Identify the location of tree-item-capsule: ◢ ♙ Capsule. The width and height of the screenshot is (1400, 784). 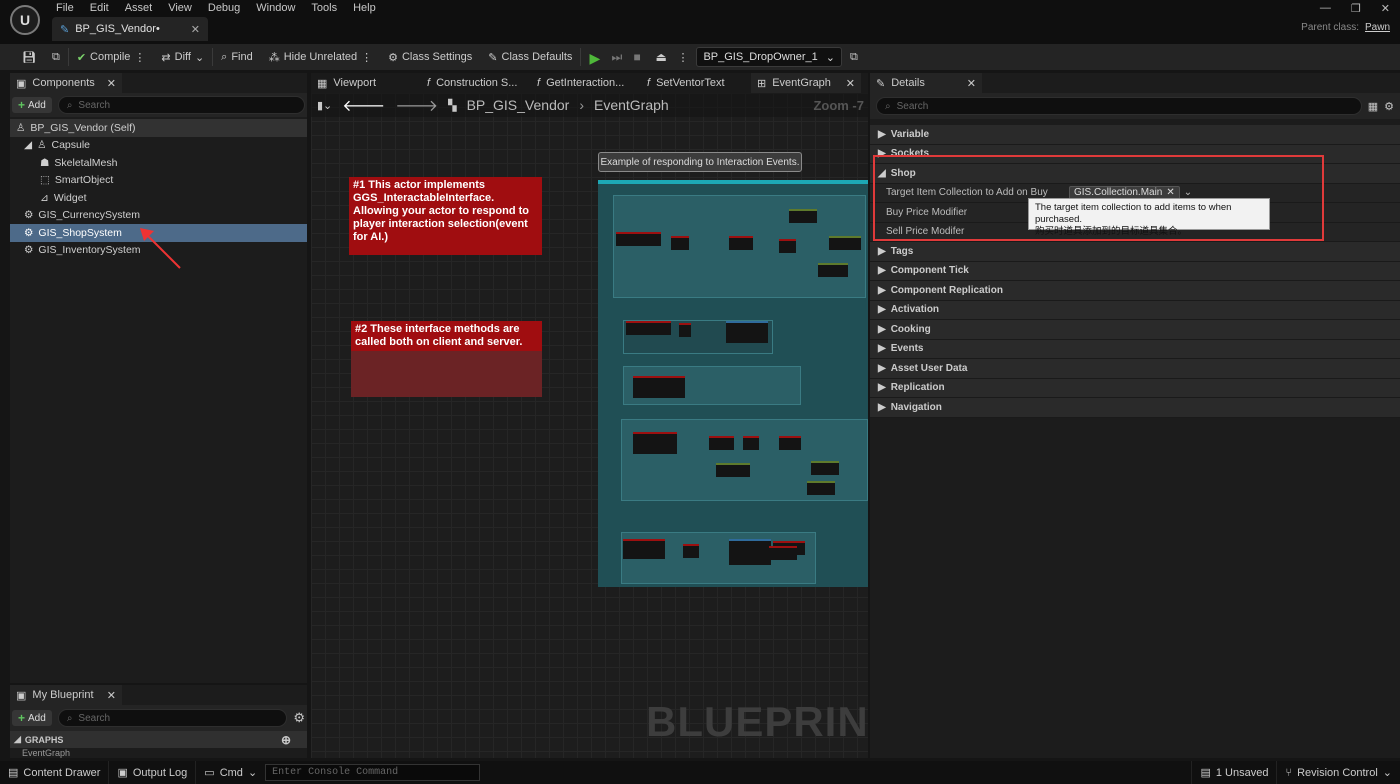
(158, 146).